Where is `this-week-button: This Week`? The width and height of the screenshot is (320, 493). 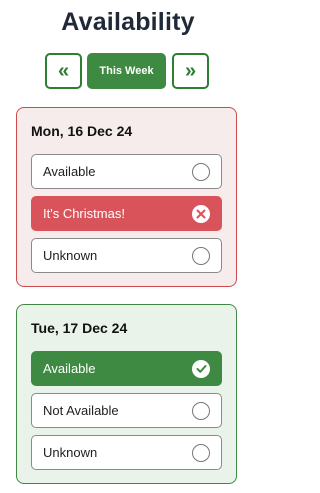
this-week-button: This Week is located at coordinates (126, 71).